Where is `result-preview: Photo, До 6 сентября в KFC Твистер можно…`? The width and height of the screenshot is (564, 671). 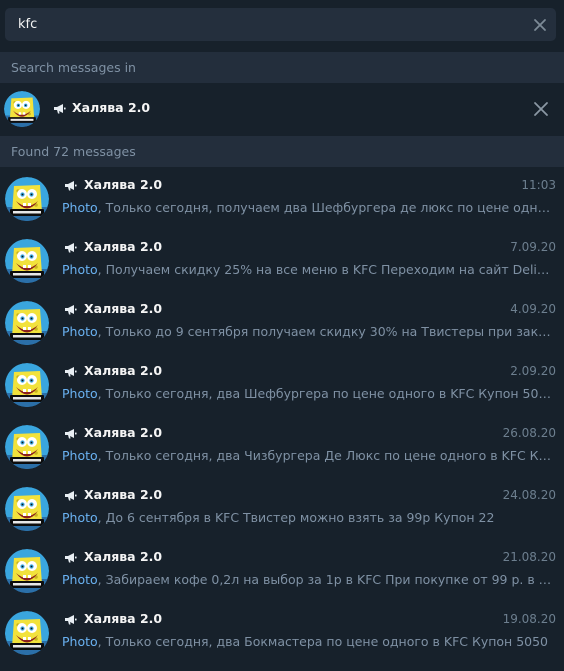
result-preview: Photo, До 6 сентября в KFC Твистер можно… is located at coordinates (308, 517).